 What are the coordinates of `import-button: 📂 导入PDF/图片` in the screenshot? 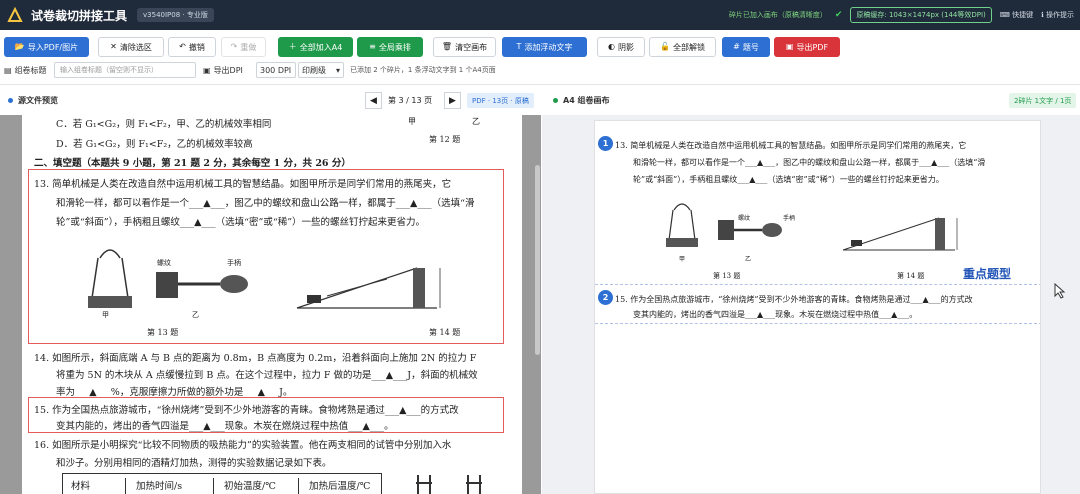 It's located at (46, 47).